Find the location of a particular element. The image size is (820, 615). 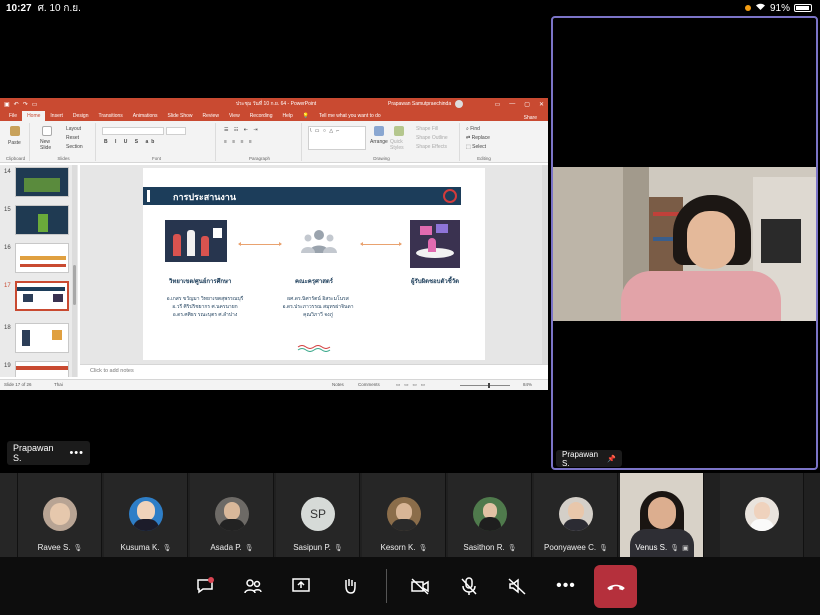

reactions-button is located at coordinates (350, 586).